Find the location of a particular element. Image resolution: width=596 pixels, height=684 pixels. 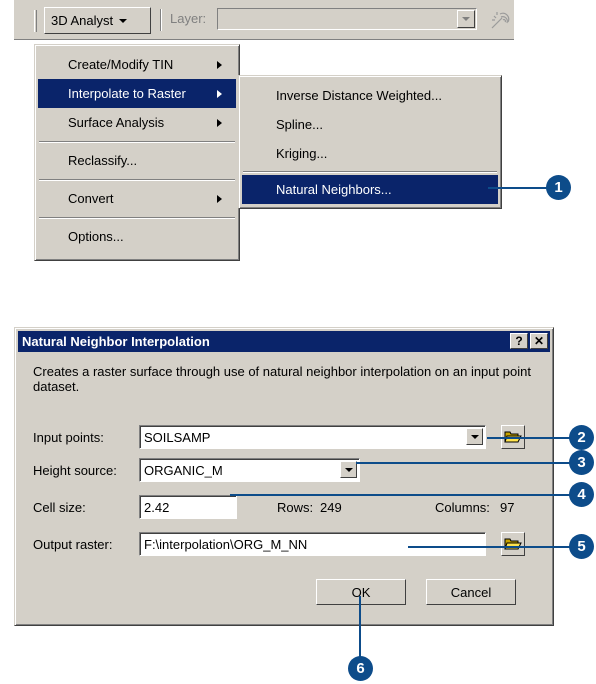

input-points-dropdown-button is located at coordinates (474, 436).